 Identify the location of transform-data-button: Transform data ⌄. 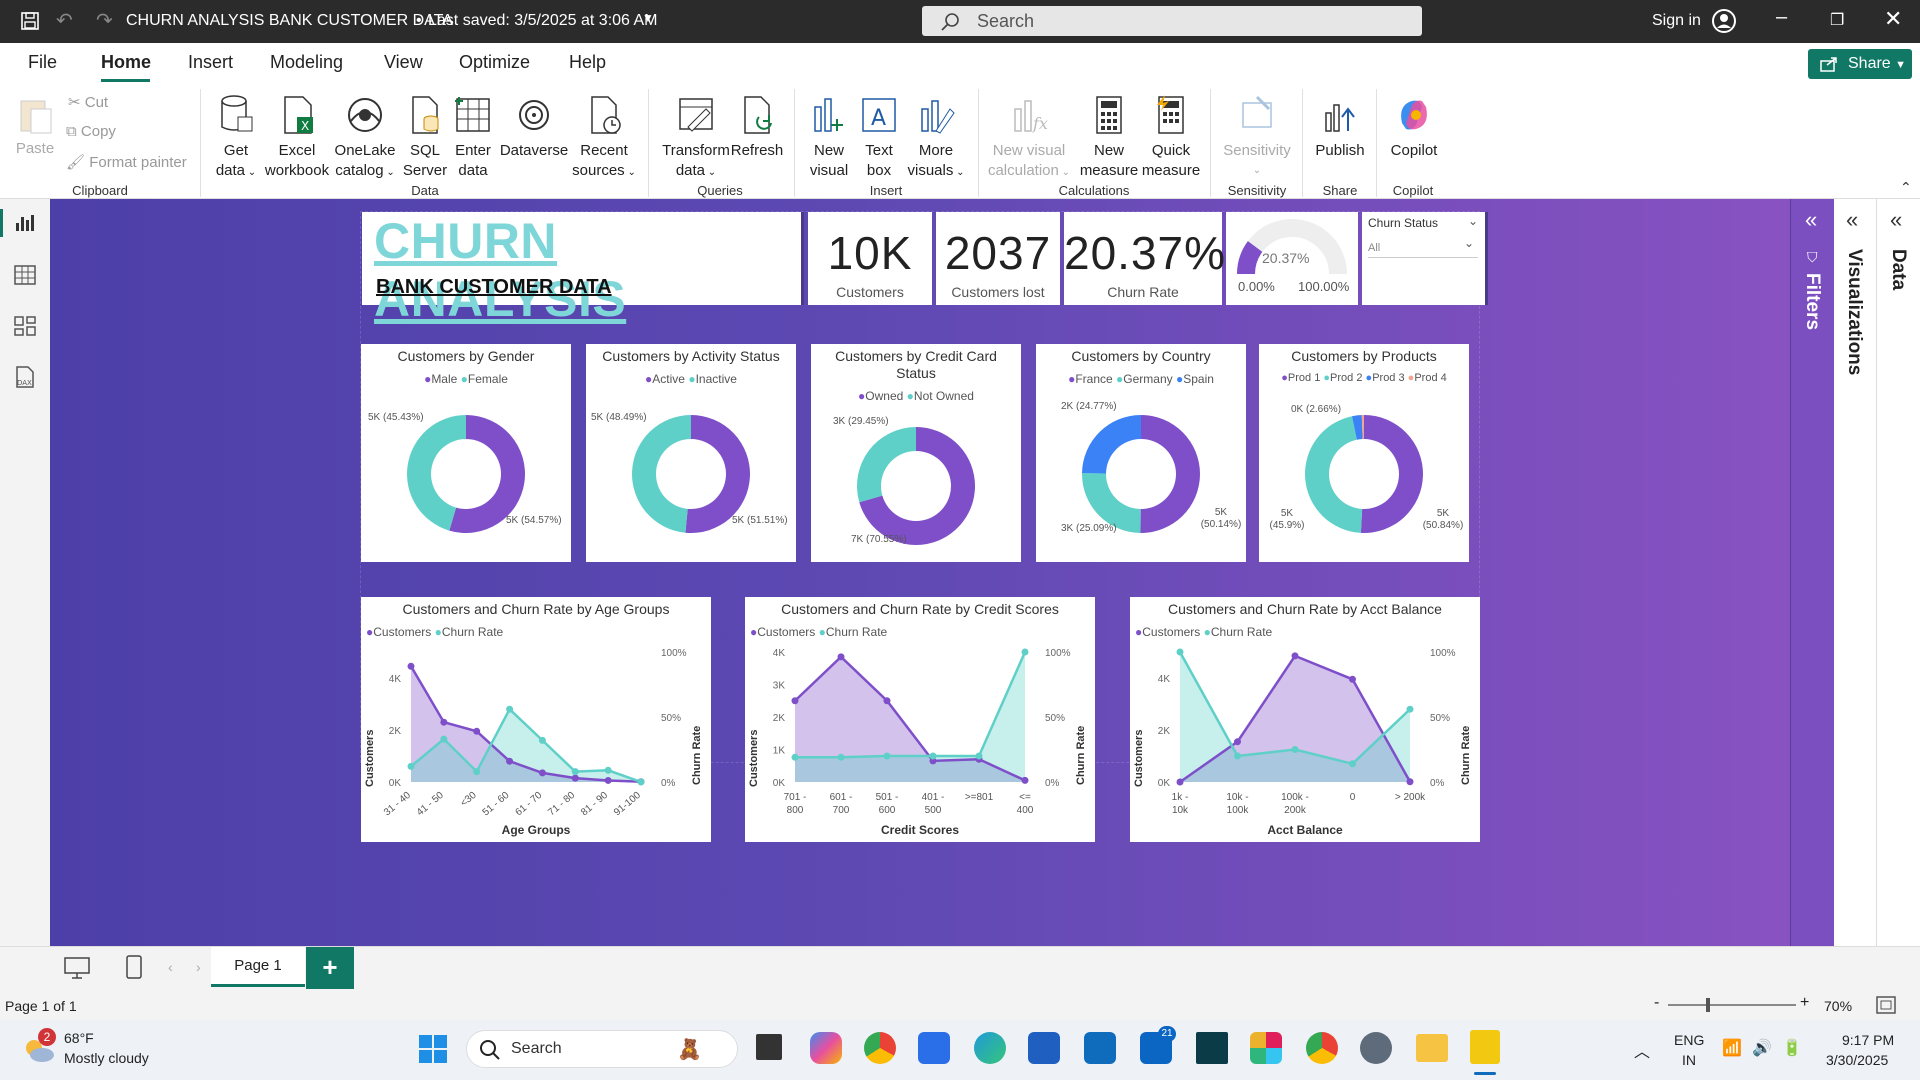
(696, 138).